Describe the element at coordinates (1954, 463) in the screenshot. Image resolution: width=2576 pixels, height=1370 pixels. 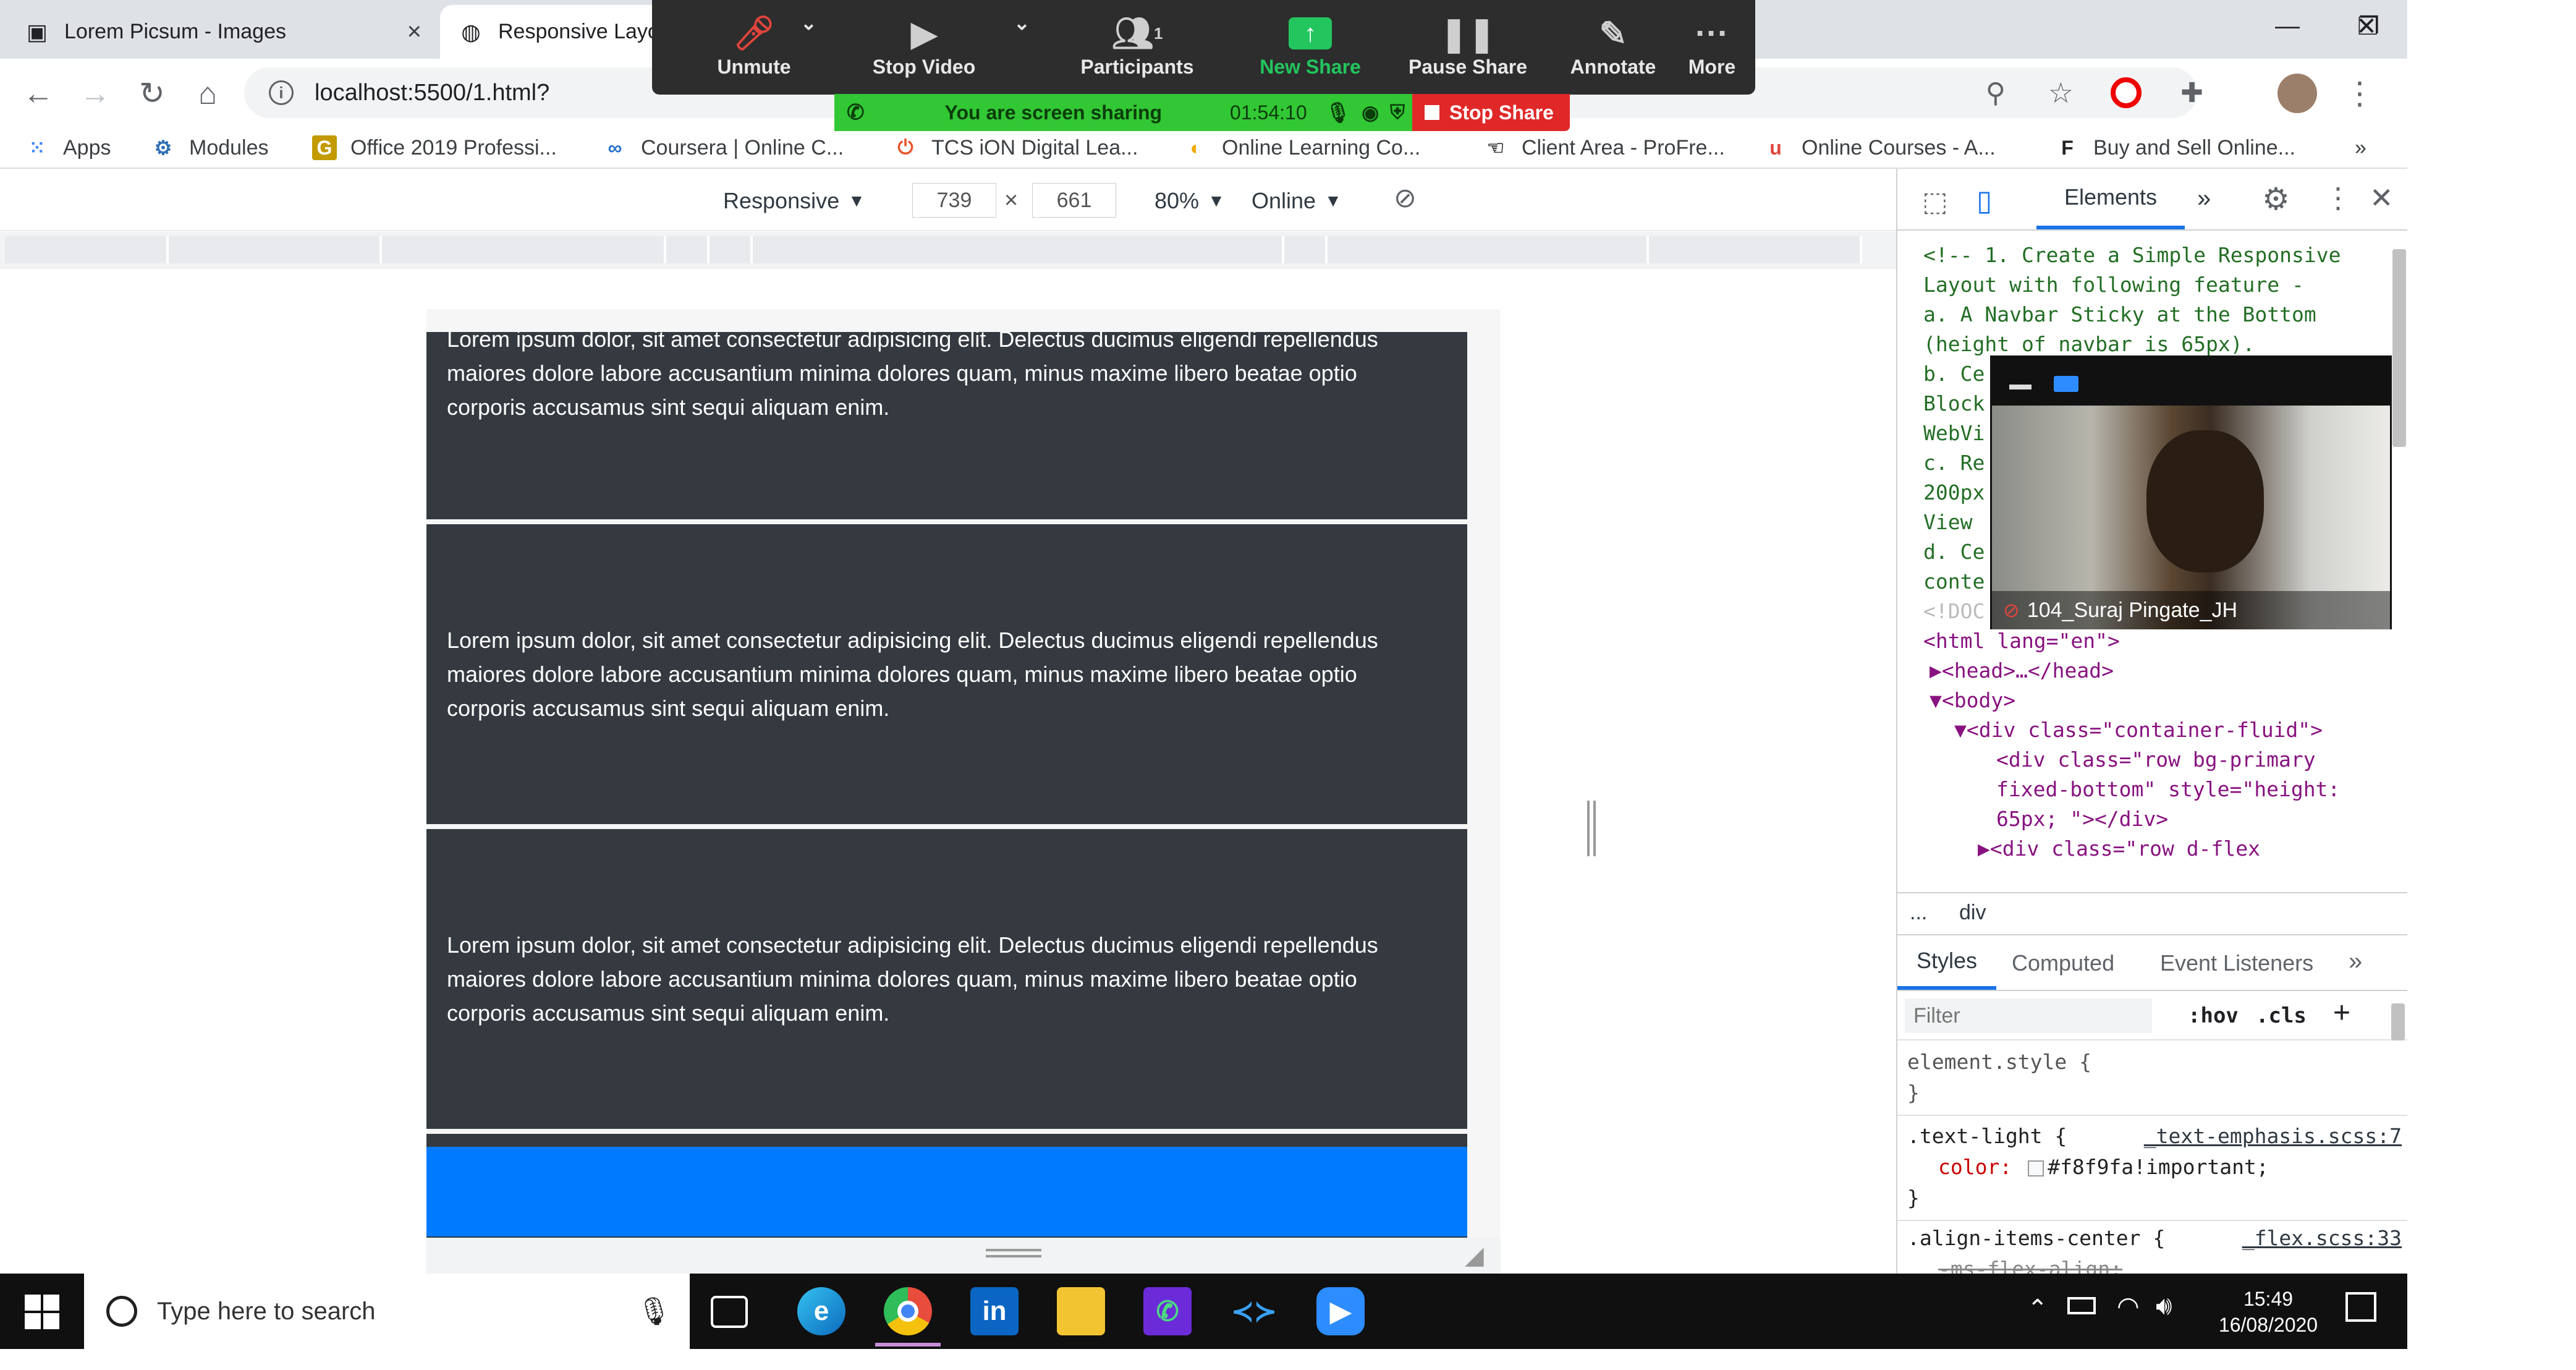
I see `code-line: c. Re` at that location.